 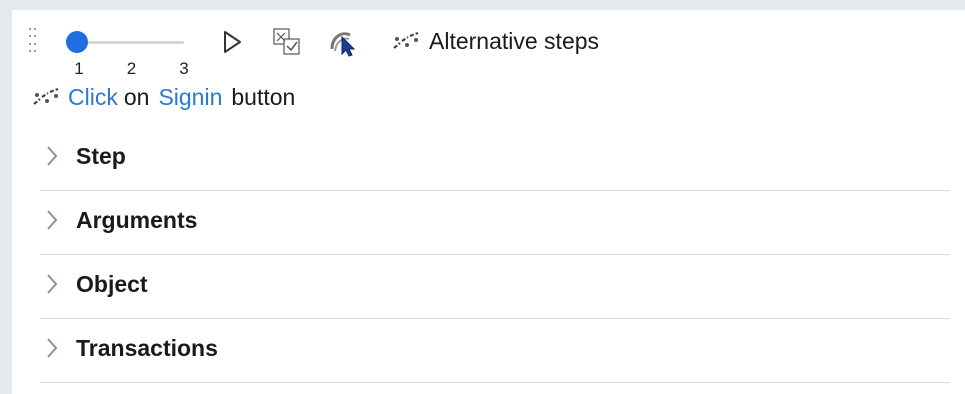 I want to click on compare-steps-button, so click(x=287, y=42).